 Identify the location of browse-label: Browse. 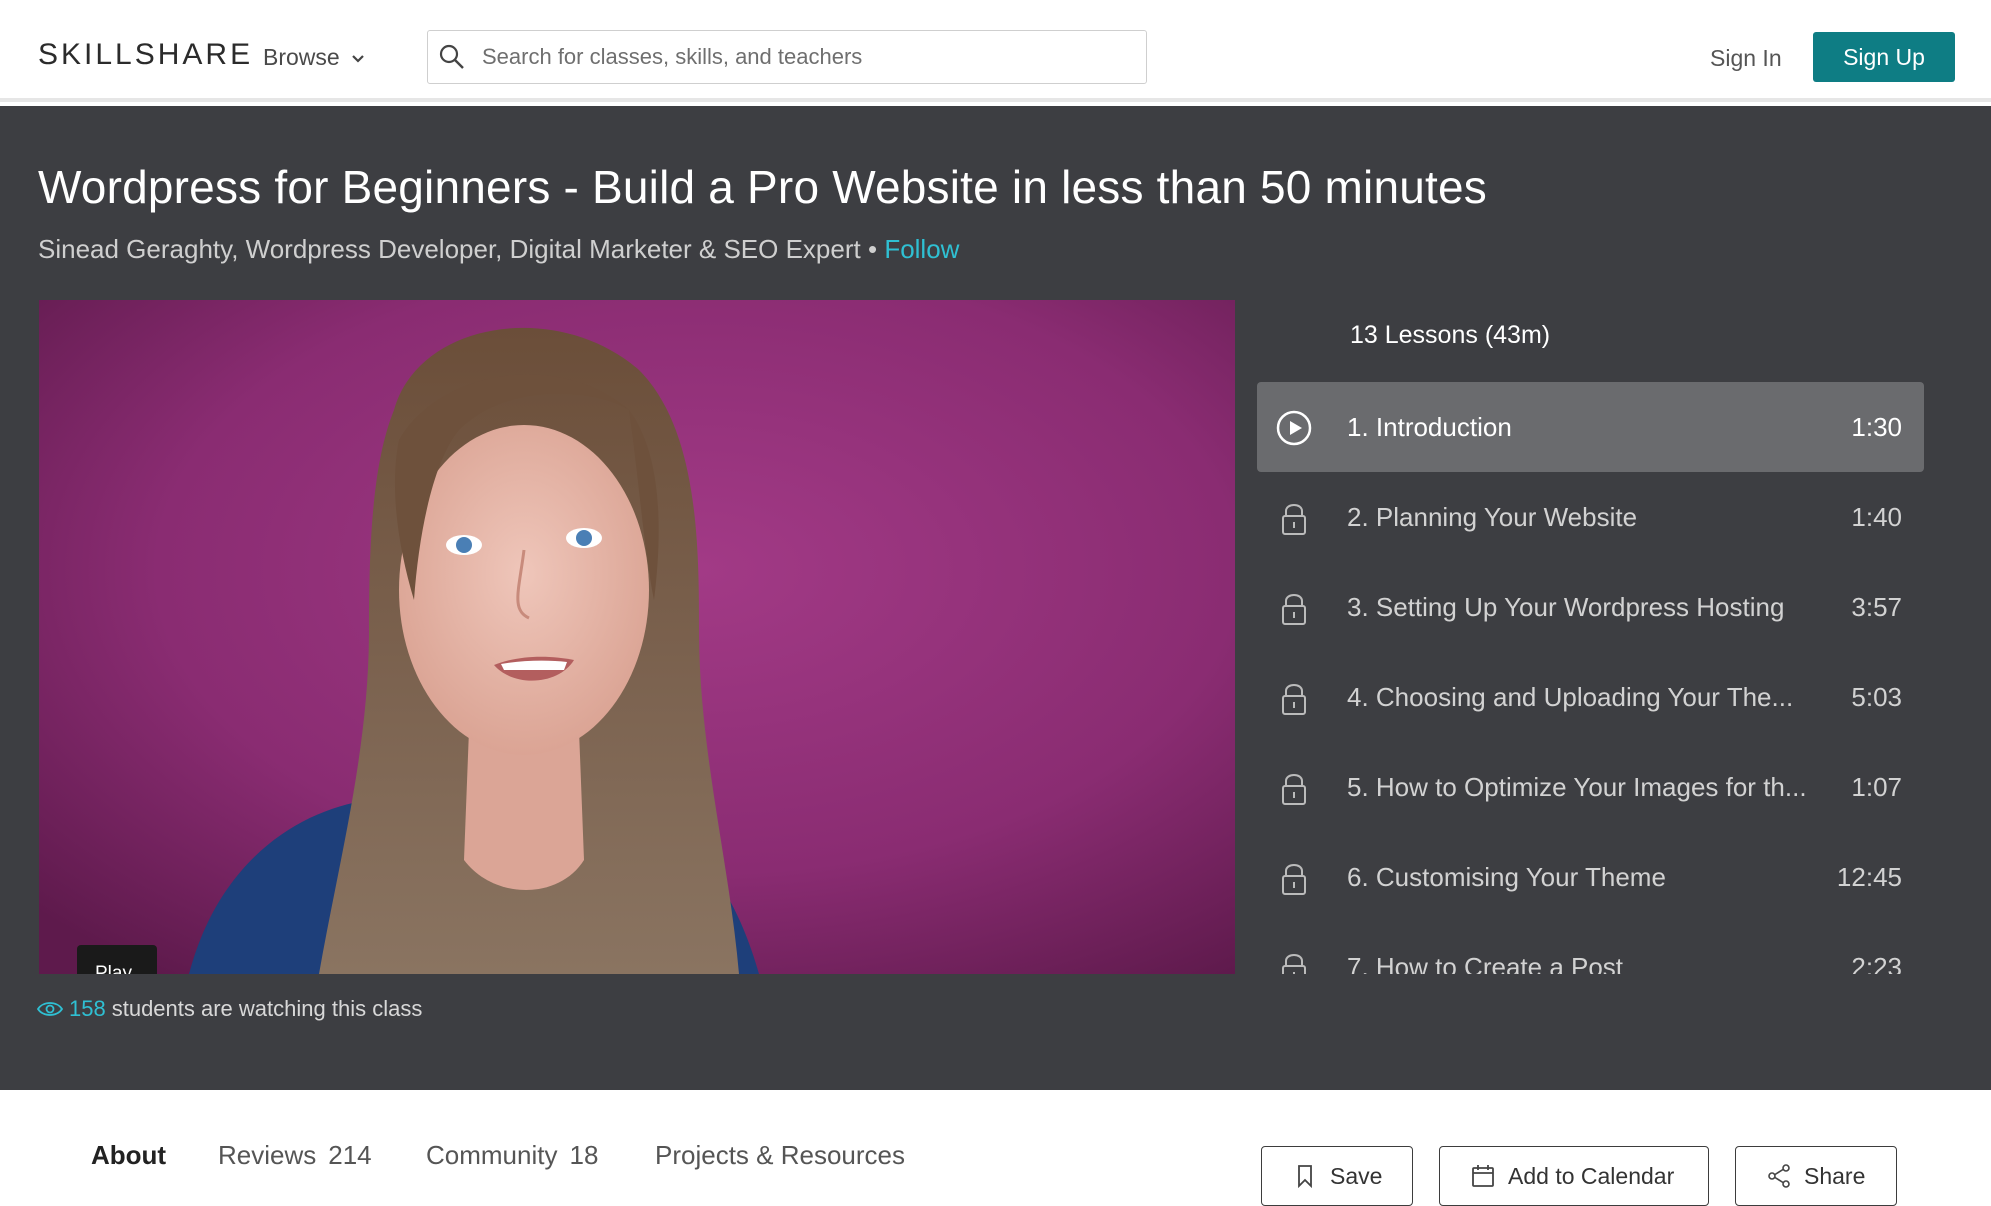
(301, 57).